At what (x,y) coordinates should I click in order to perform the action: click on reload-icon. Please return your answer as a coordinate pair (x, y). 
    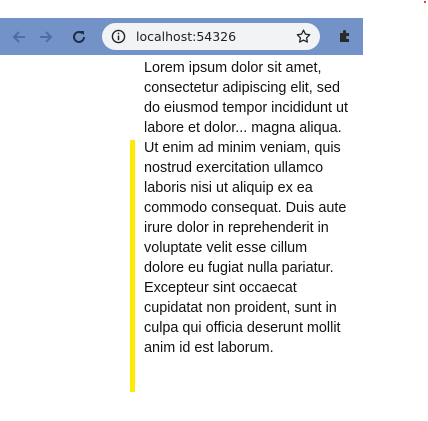
    Looking at the image, I should click on (79, 36).